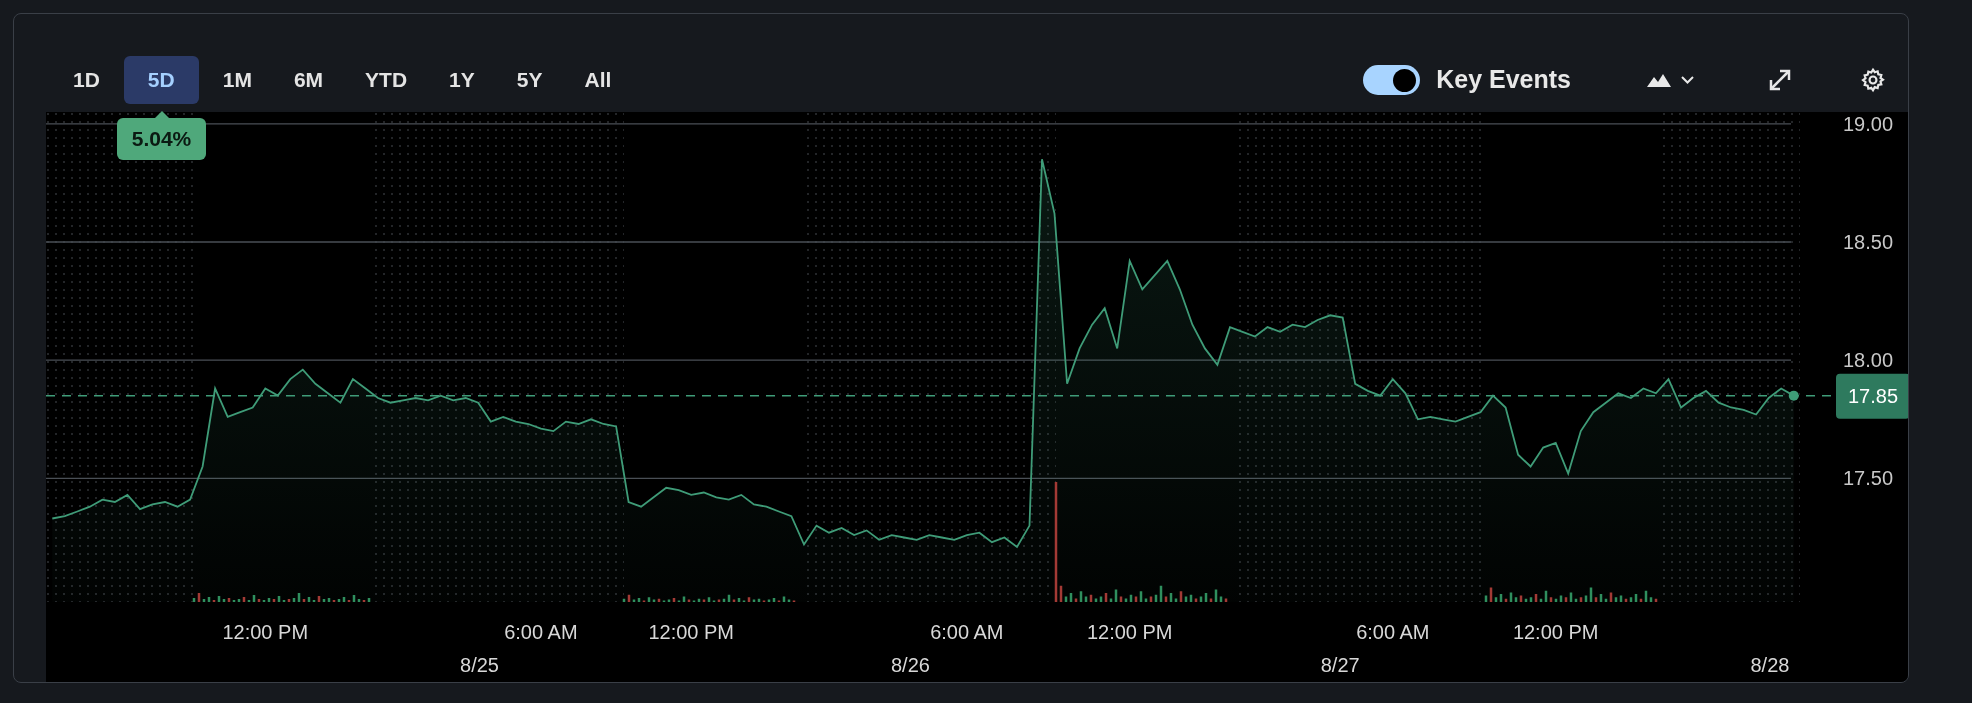 This screenshot has width=1972, height=703. Describe the element at coordinates (1868, 123) in the screenshot. I see `y-axis-label: 19.00` at that location.